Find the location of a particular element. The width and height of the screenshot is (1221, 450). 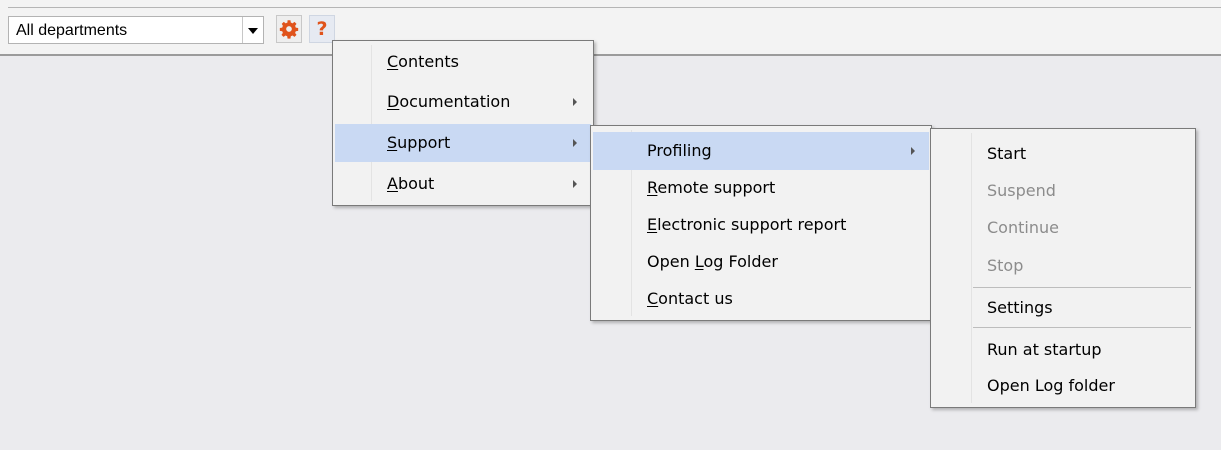

menu-item-label: Continue is located at coordinates (1023, 227).